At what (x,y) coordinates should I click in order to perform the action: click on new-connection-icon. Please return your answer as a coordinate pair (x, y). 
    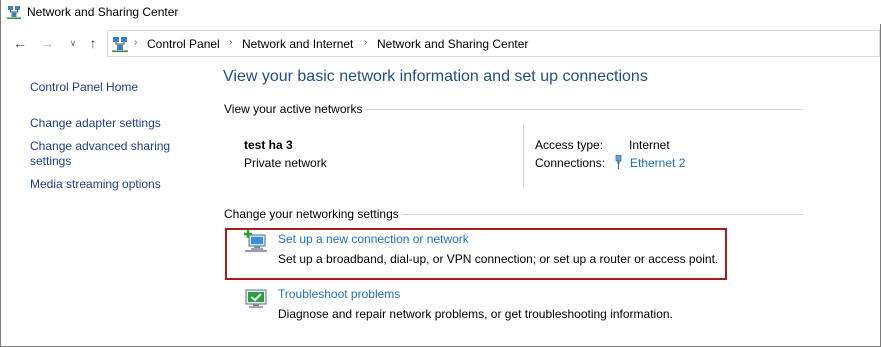
    Looking at the image, I should click on (256, 242).